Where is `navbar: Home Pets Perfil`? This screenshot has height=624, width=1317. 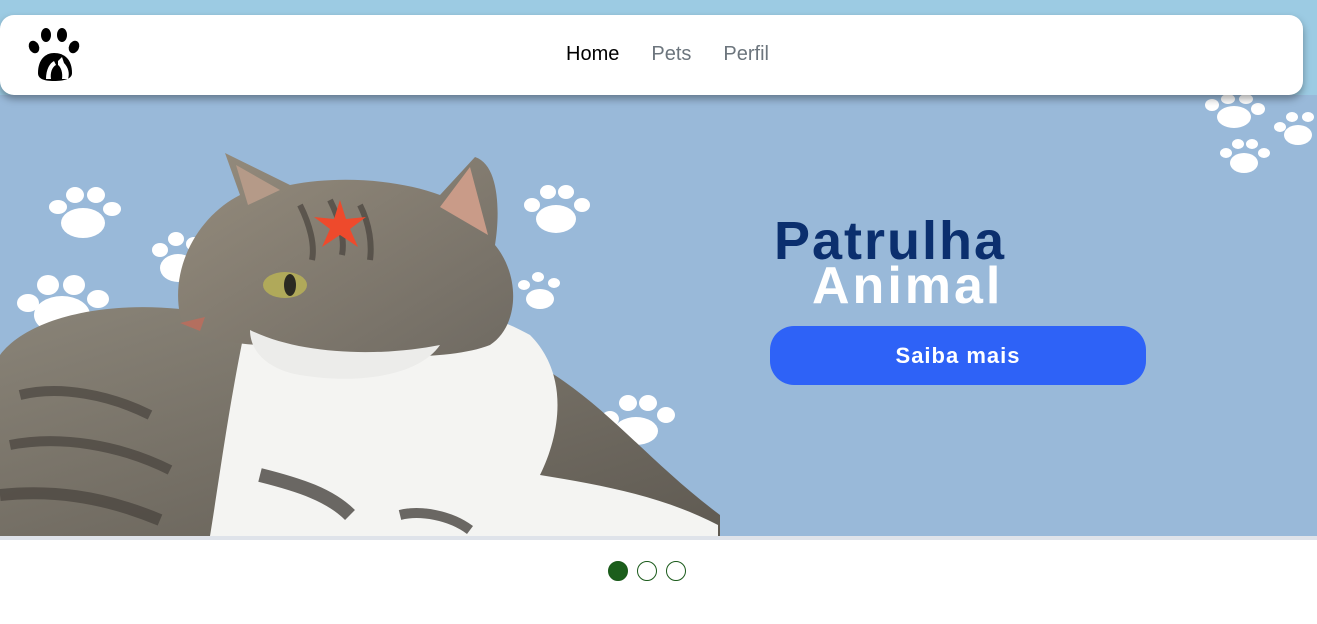 navbar: Home Pets Perfil is located at coordinates (651, 55).